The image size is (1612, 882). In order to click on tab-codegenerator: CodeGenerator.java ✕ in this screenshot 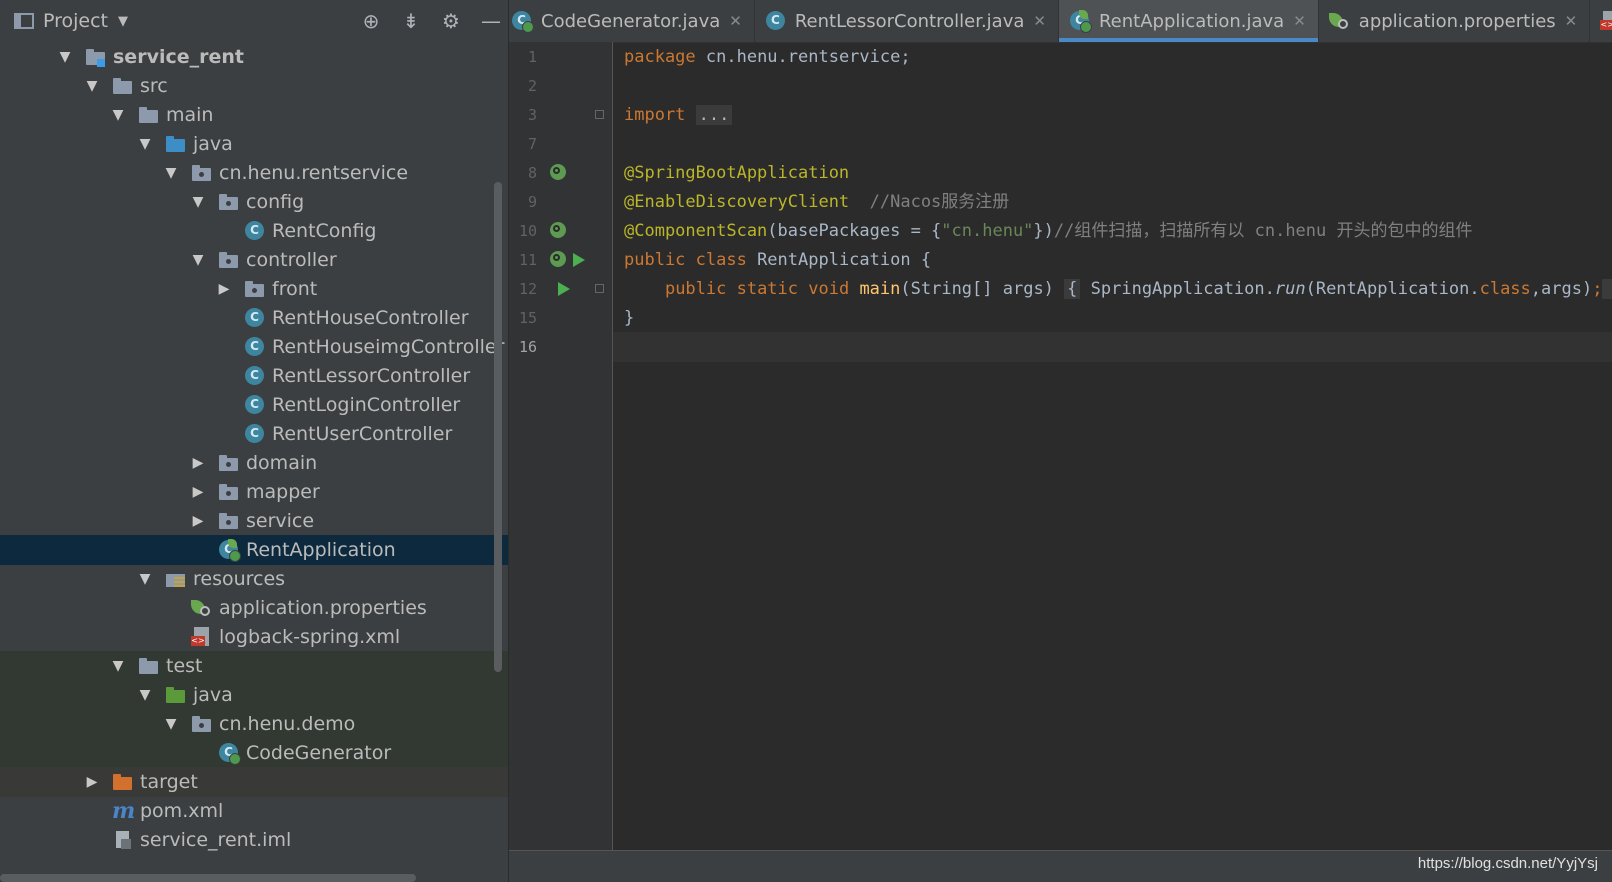, I will do `click(632, 21)`.